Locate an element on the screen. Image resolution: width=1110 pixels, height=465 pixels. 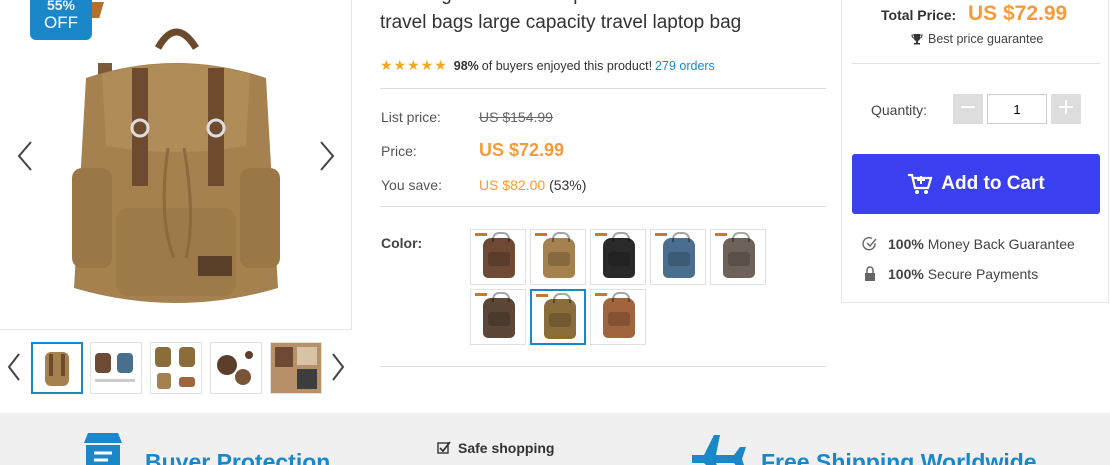
list-price-label: List price: is located at coordinates (411, 117).